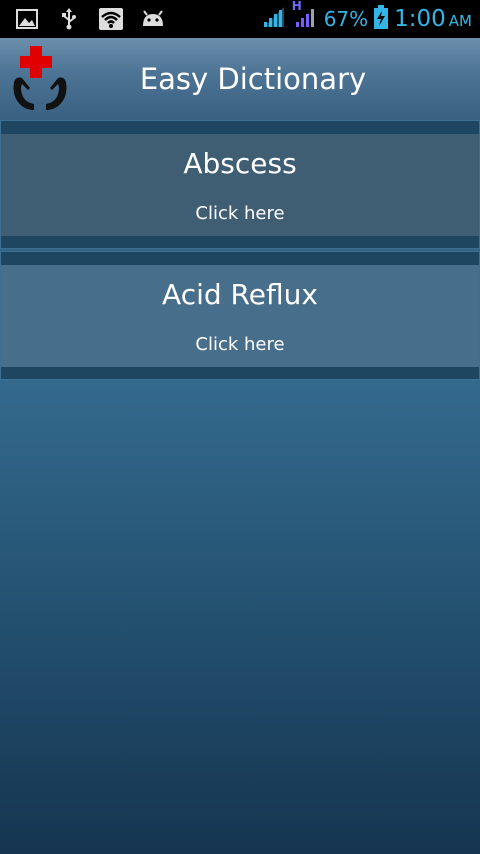  I want to click on clock-ampm: AM, so click(460, 21).